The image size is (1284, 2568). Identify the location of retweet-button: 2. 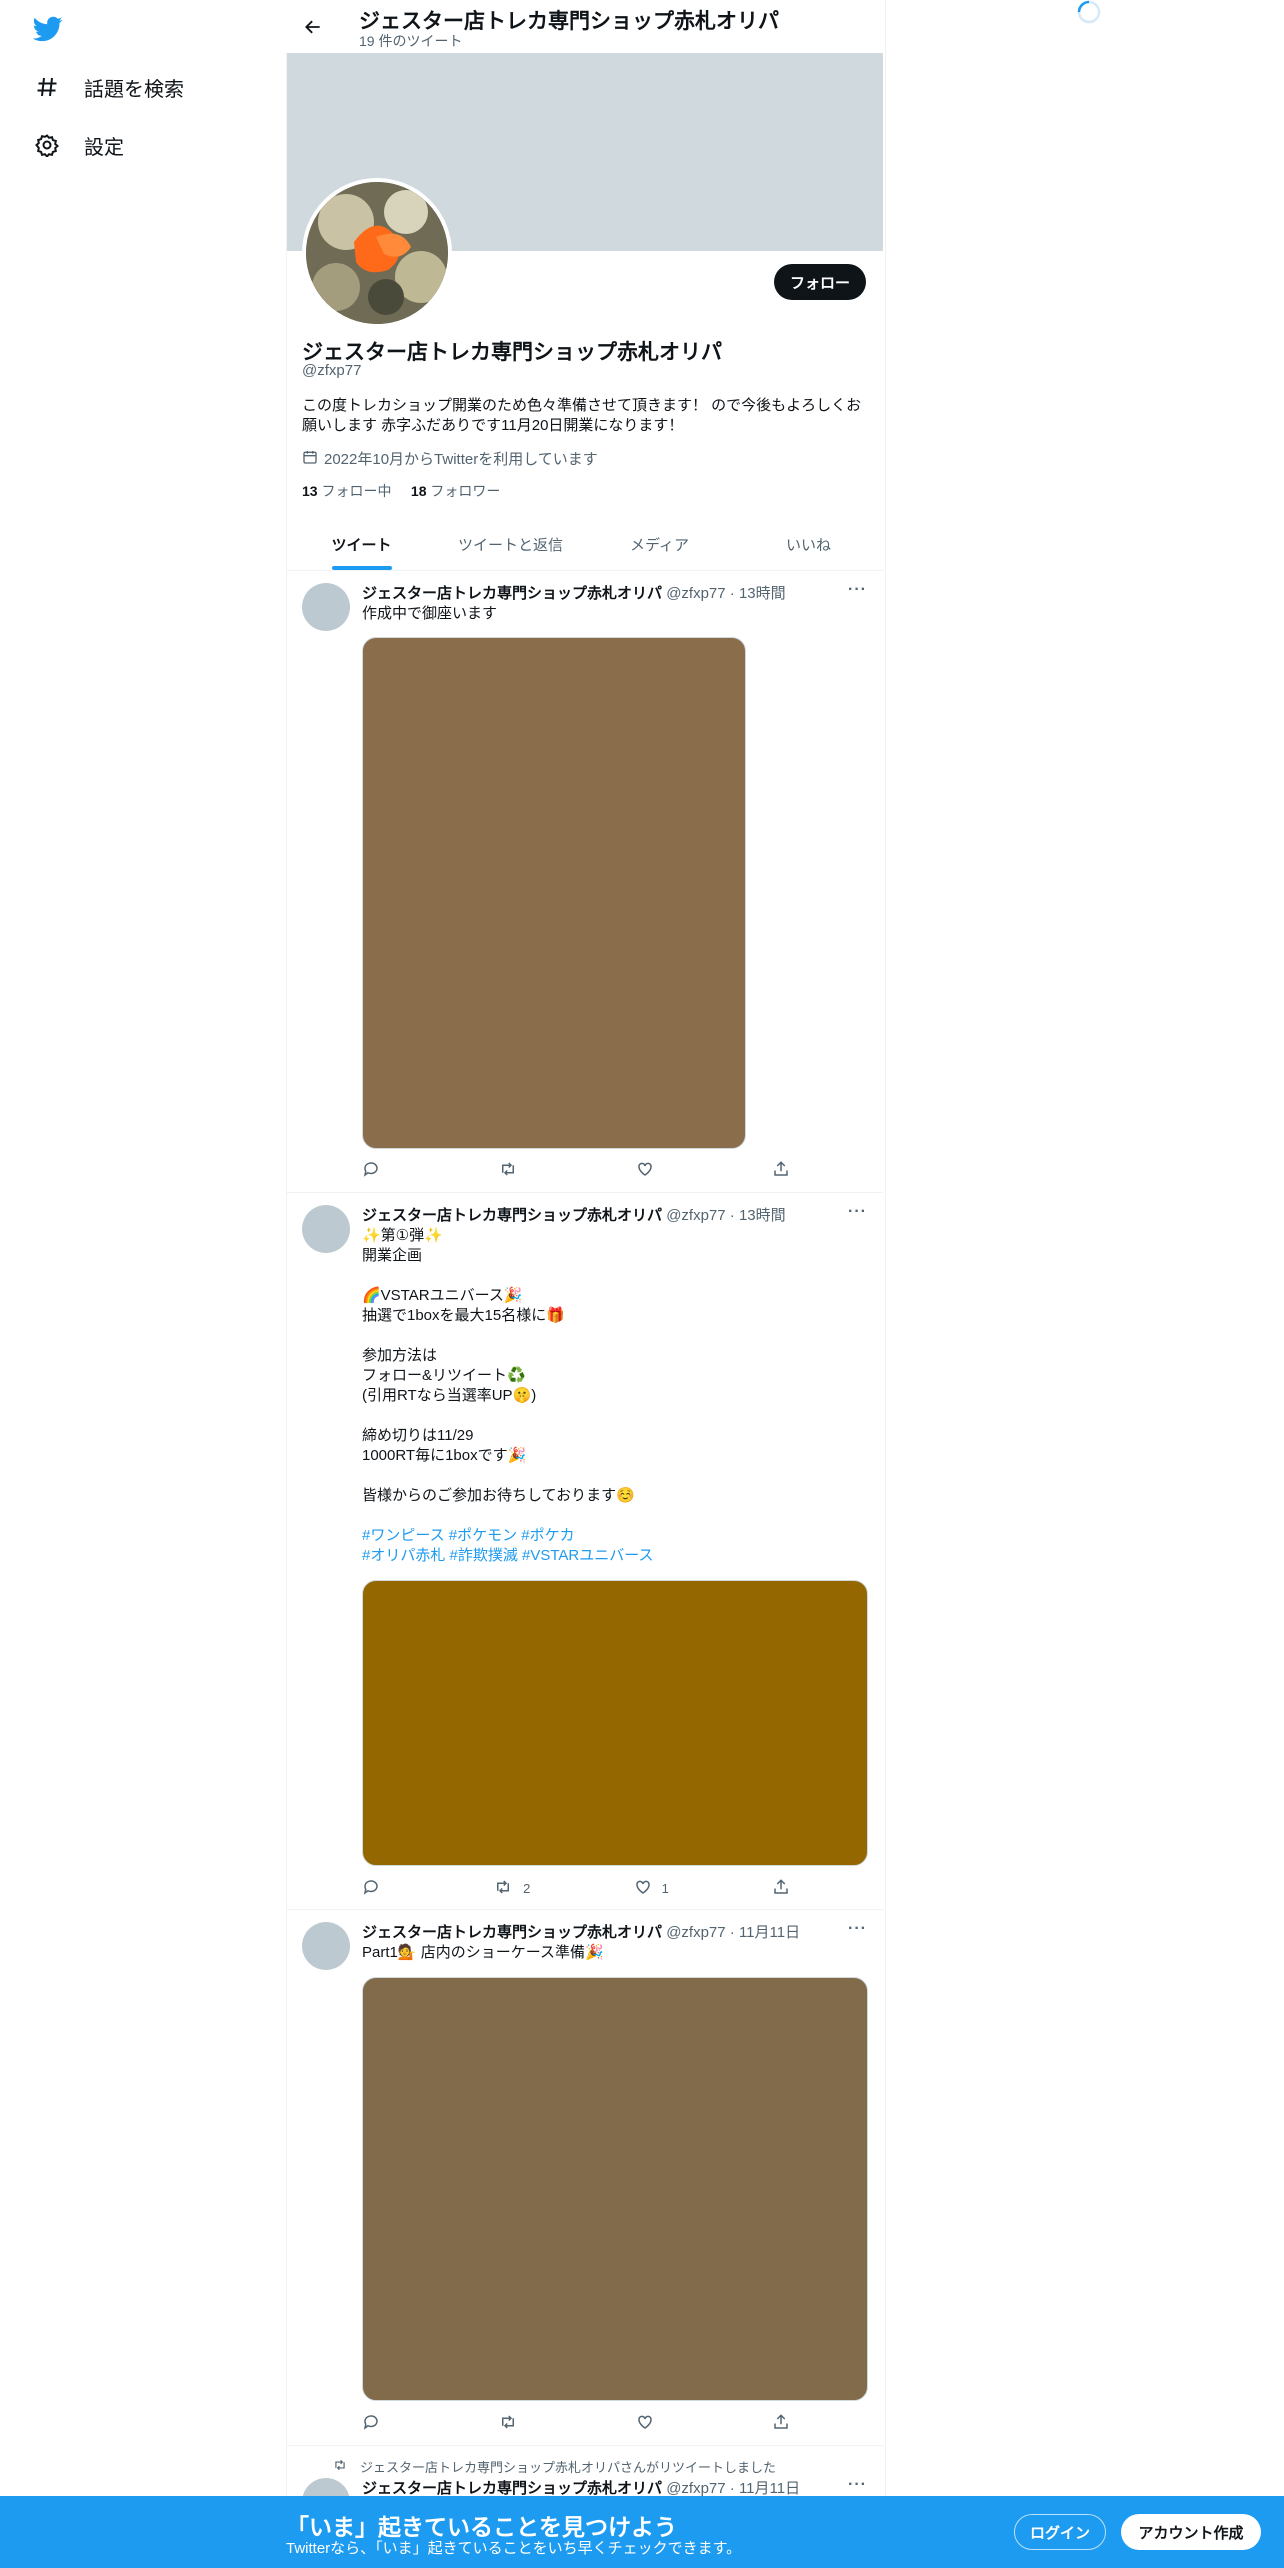
(511, 1888).